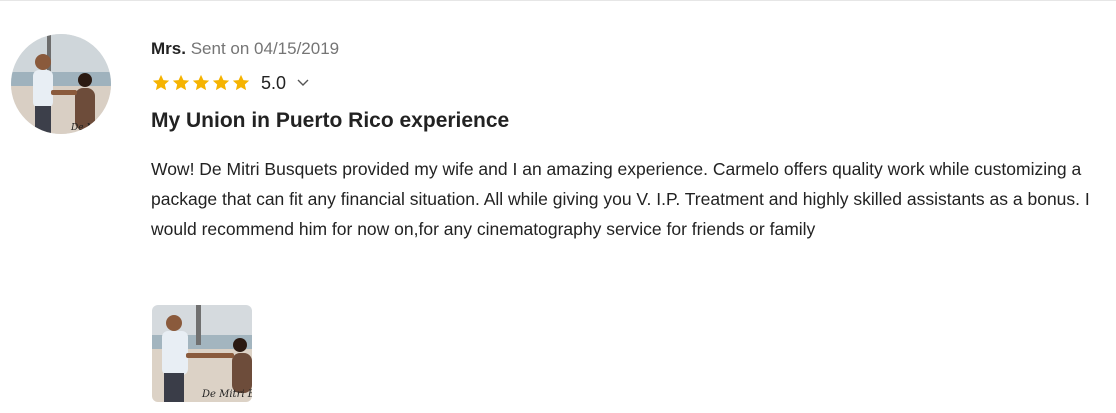 The width and height of the screenshot is (1116, 413). I want to click on chevron-down-icon, so click(303, 83).